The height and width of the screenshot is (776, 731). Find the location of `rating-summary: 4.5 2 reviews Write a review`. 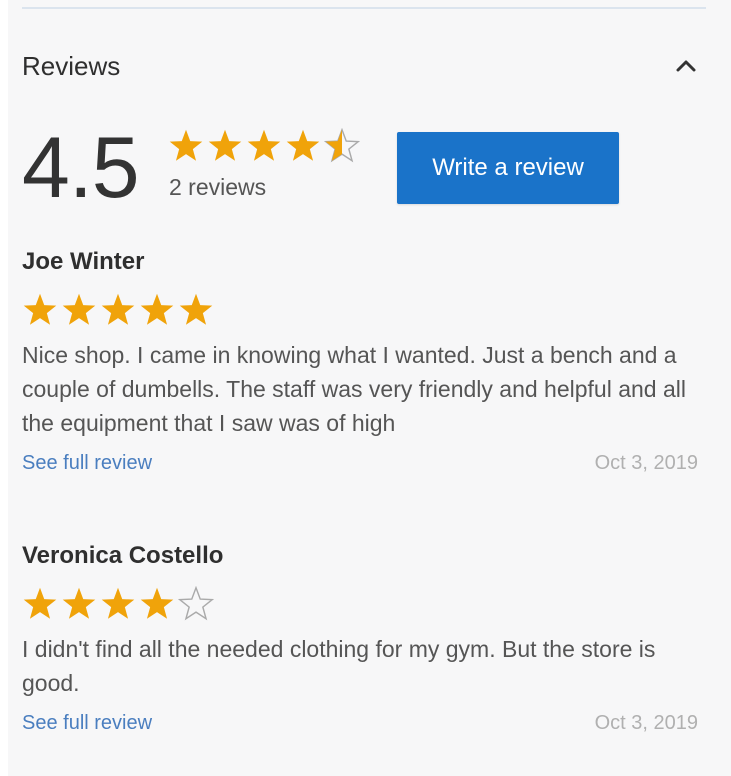

rating-summary: 4.5 2 reviews Write a review is located at coordinates (364, 168).